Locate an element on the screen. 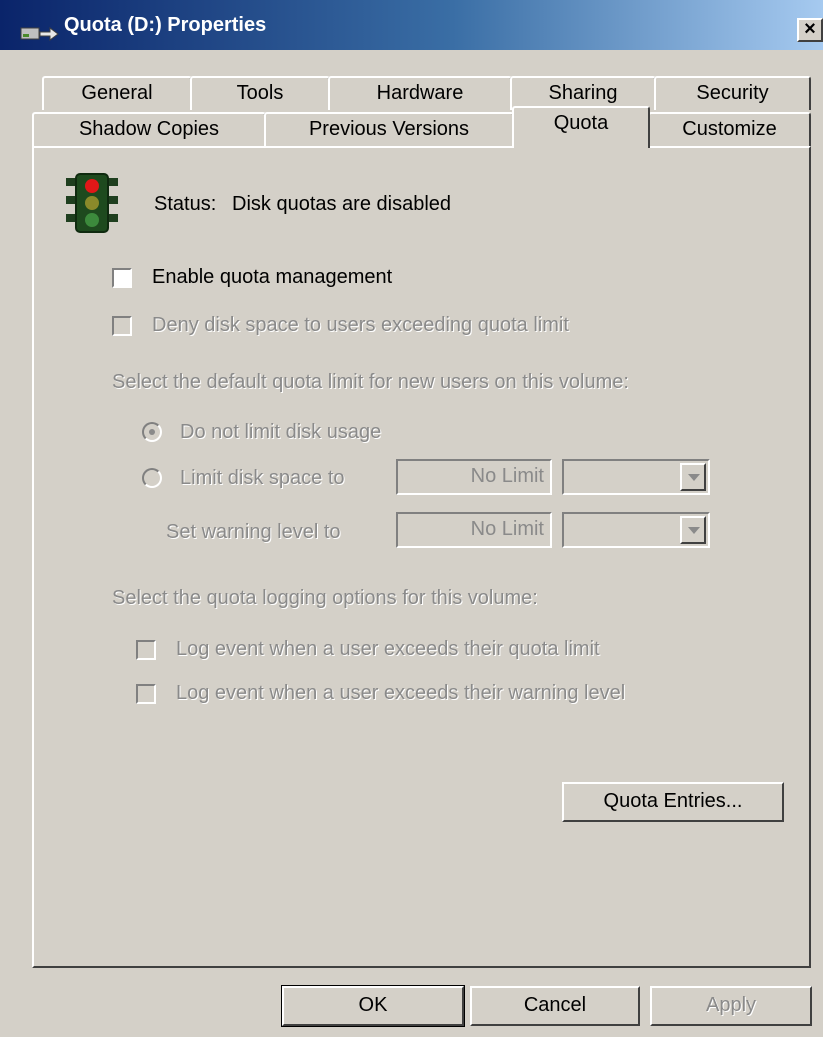  cancel-button: Cancel is located at coordinates (555, 1006).